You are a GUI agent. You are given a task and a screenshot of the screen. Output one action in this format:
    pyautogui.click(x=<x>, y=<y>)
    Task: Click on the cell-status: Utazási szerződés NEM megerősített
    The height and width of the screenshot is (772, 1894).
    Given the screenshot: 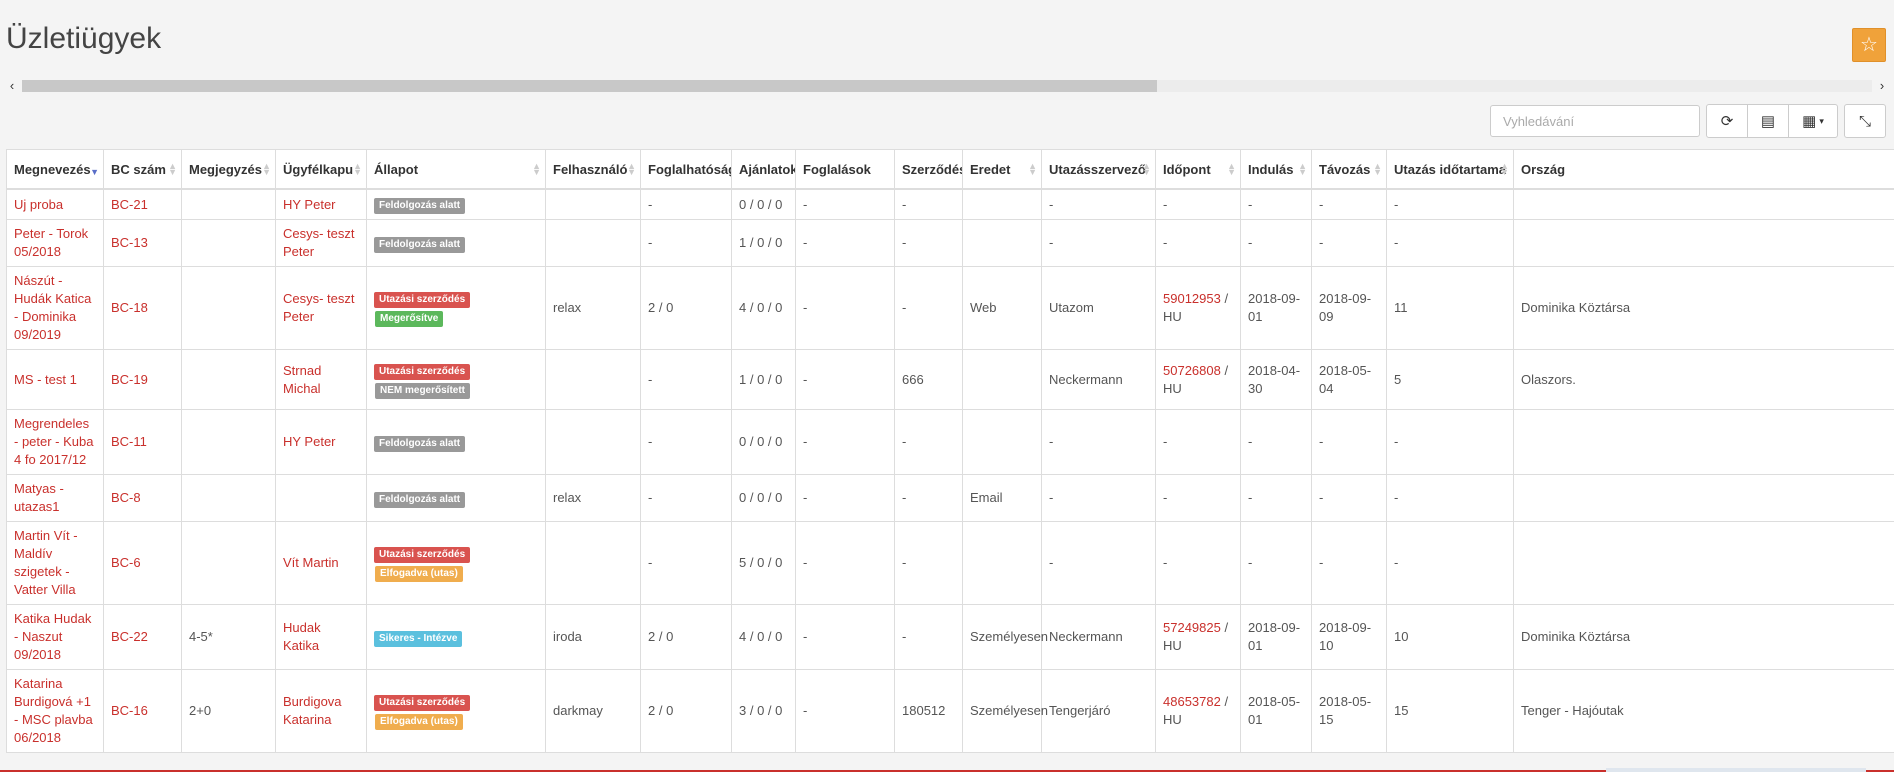 What is the action you would take?
    pyautogui.click(x=456, y=379)
    